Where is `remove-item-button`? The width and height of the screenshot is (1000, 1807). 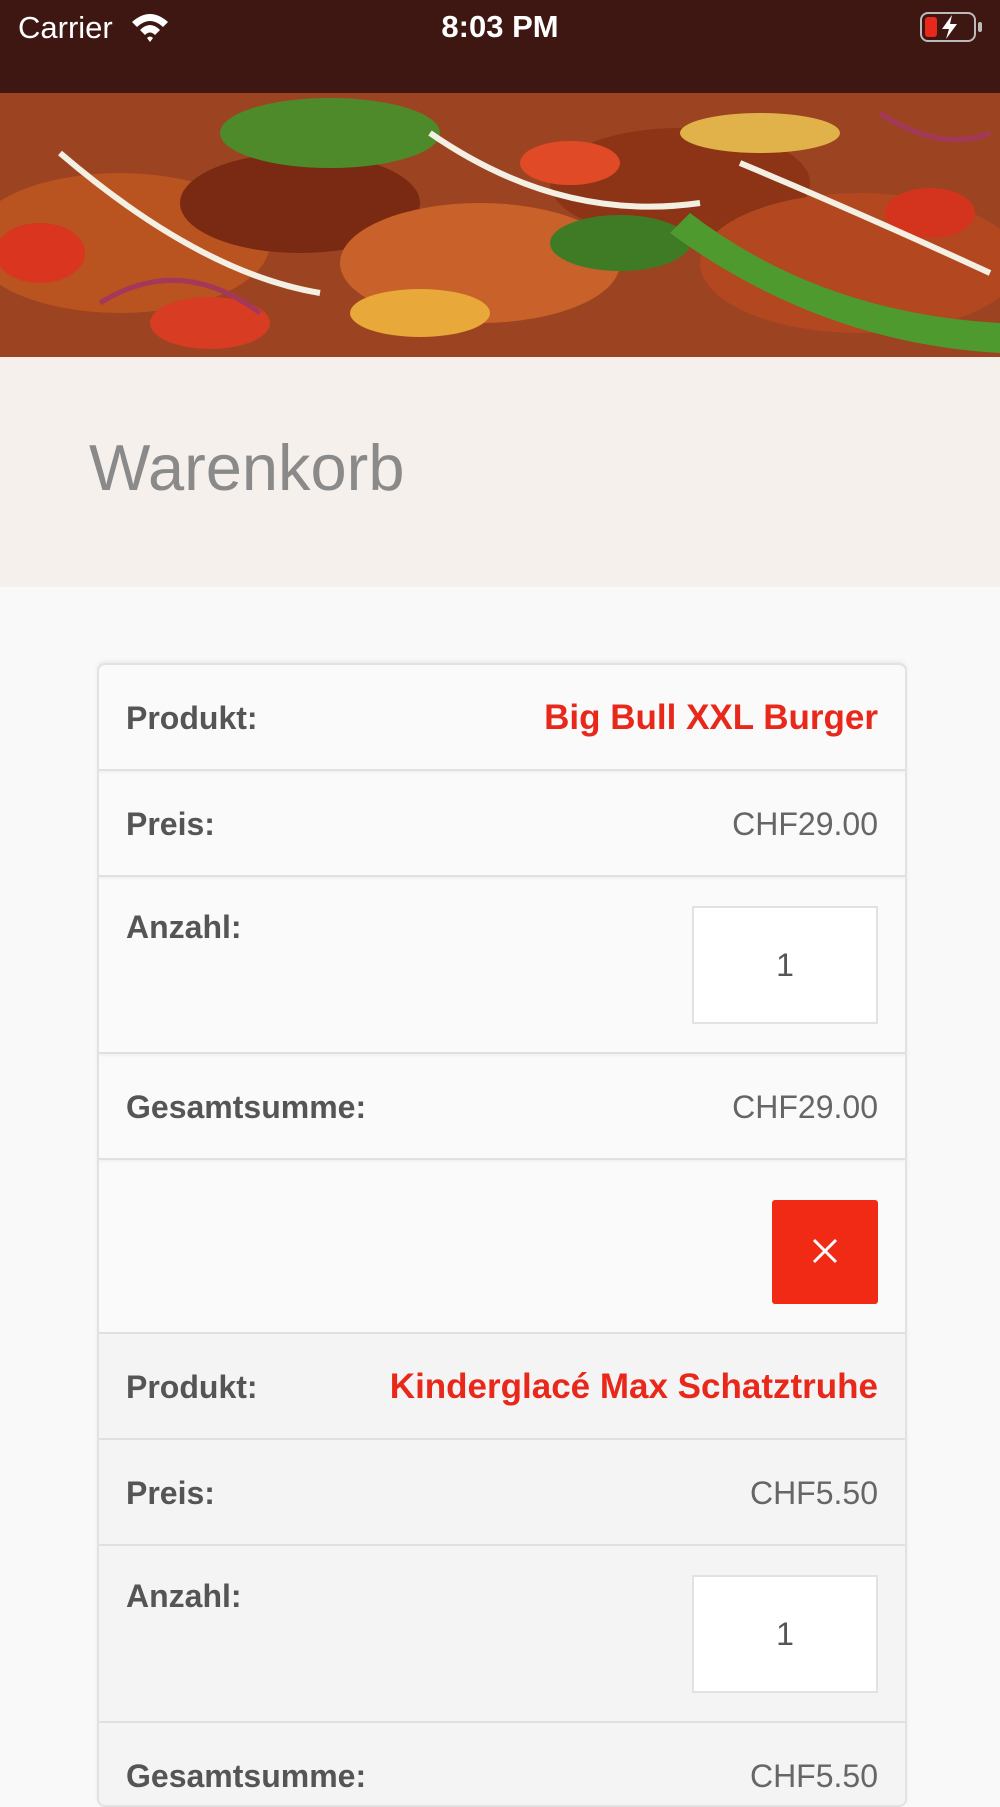 remove-item-button is located at coordinates (825, 1252).